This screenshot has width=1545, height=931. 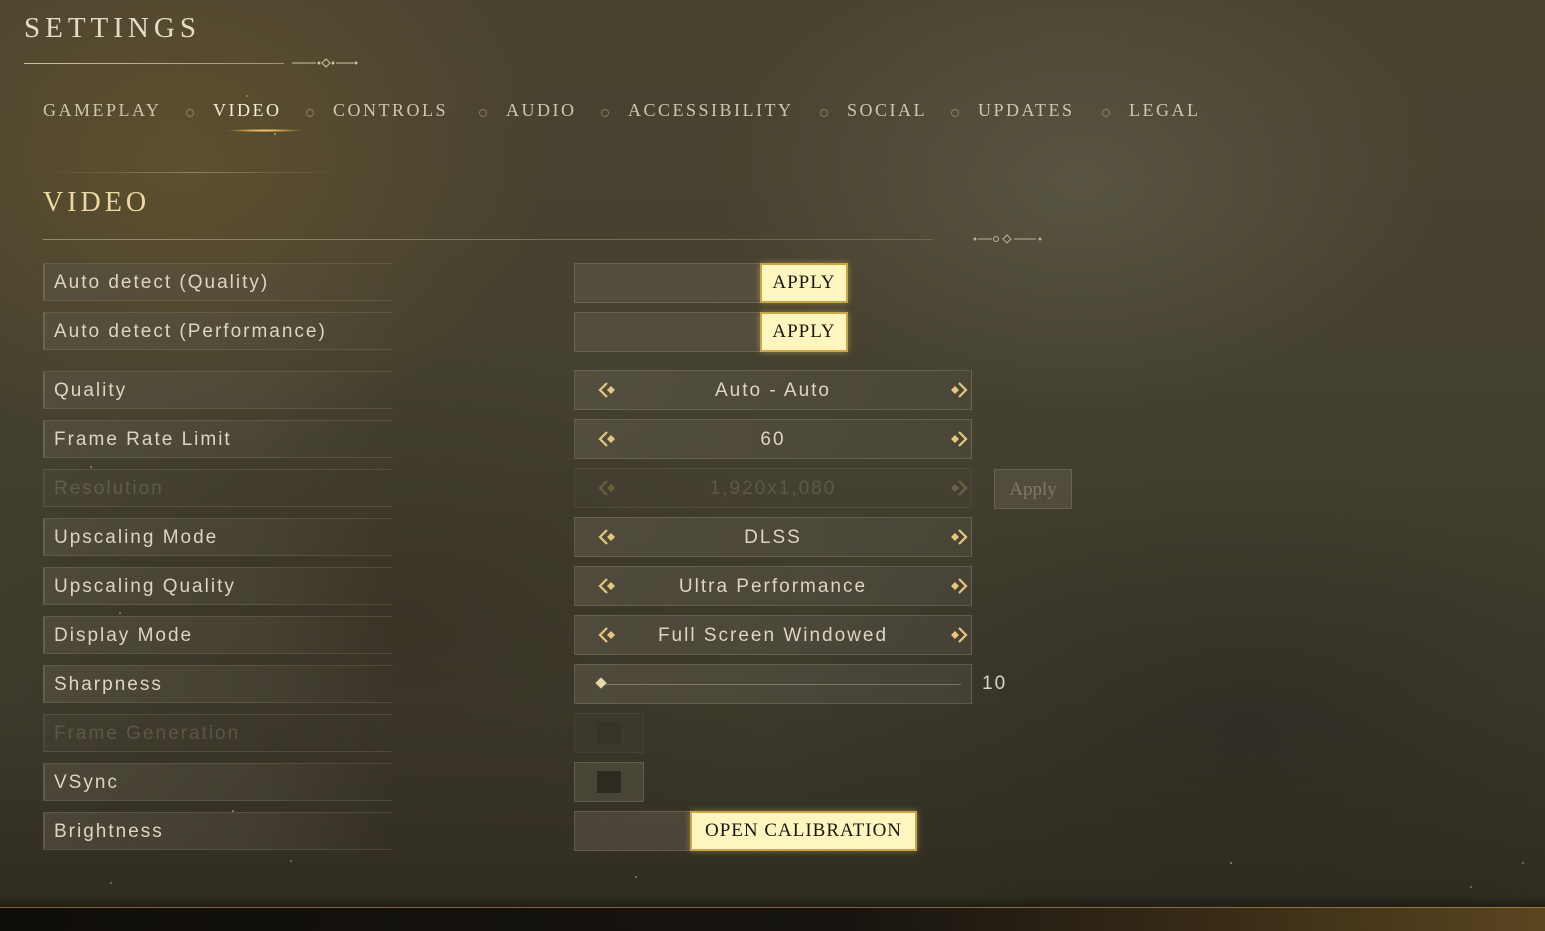 I want to click on setting-label-upscaling-mode: Upscaling Mode, so click(x=218, y=537).